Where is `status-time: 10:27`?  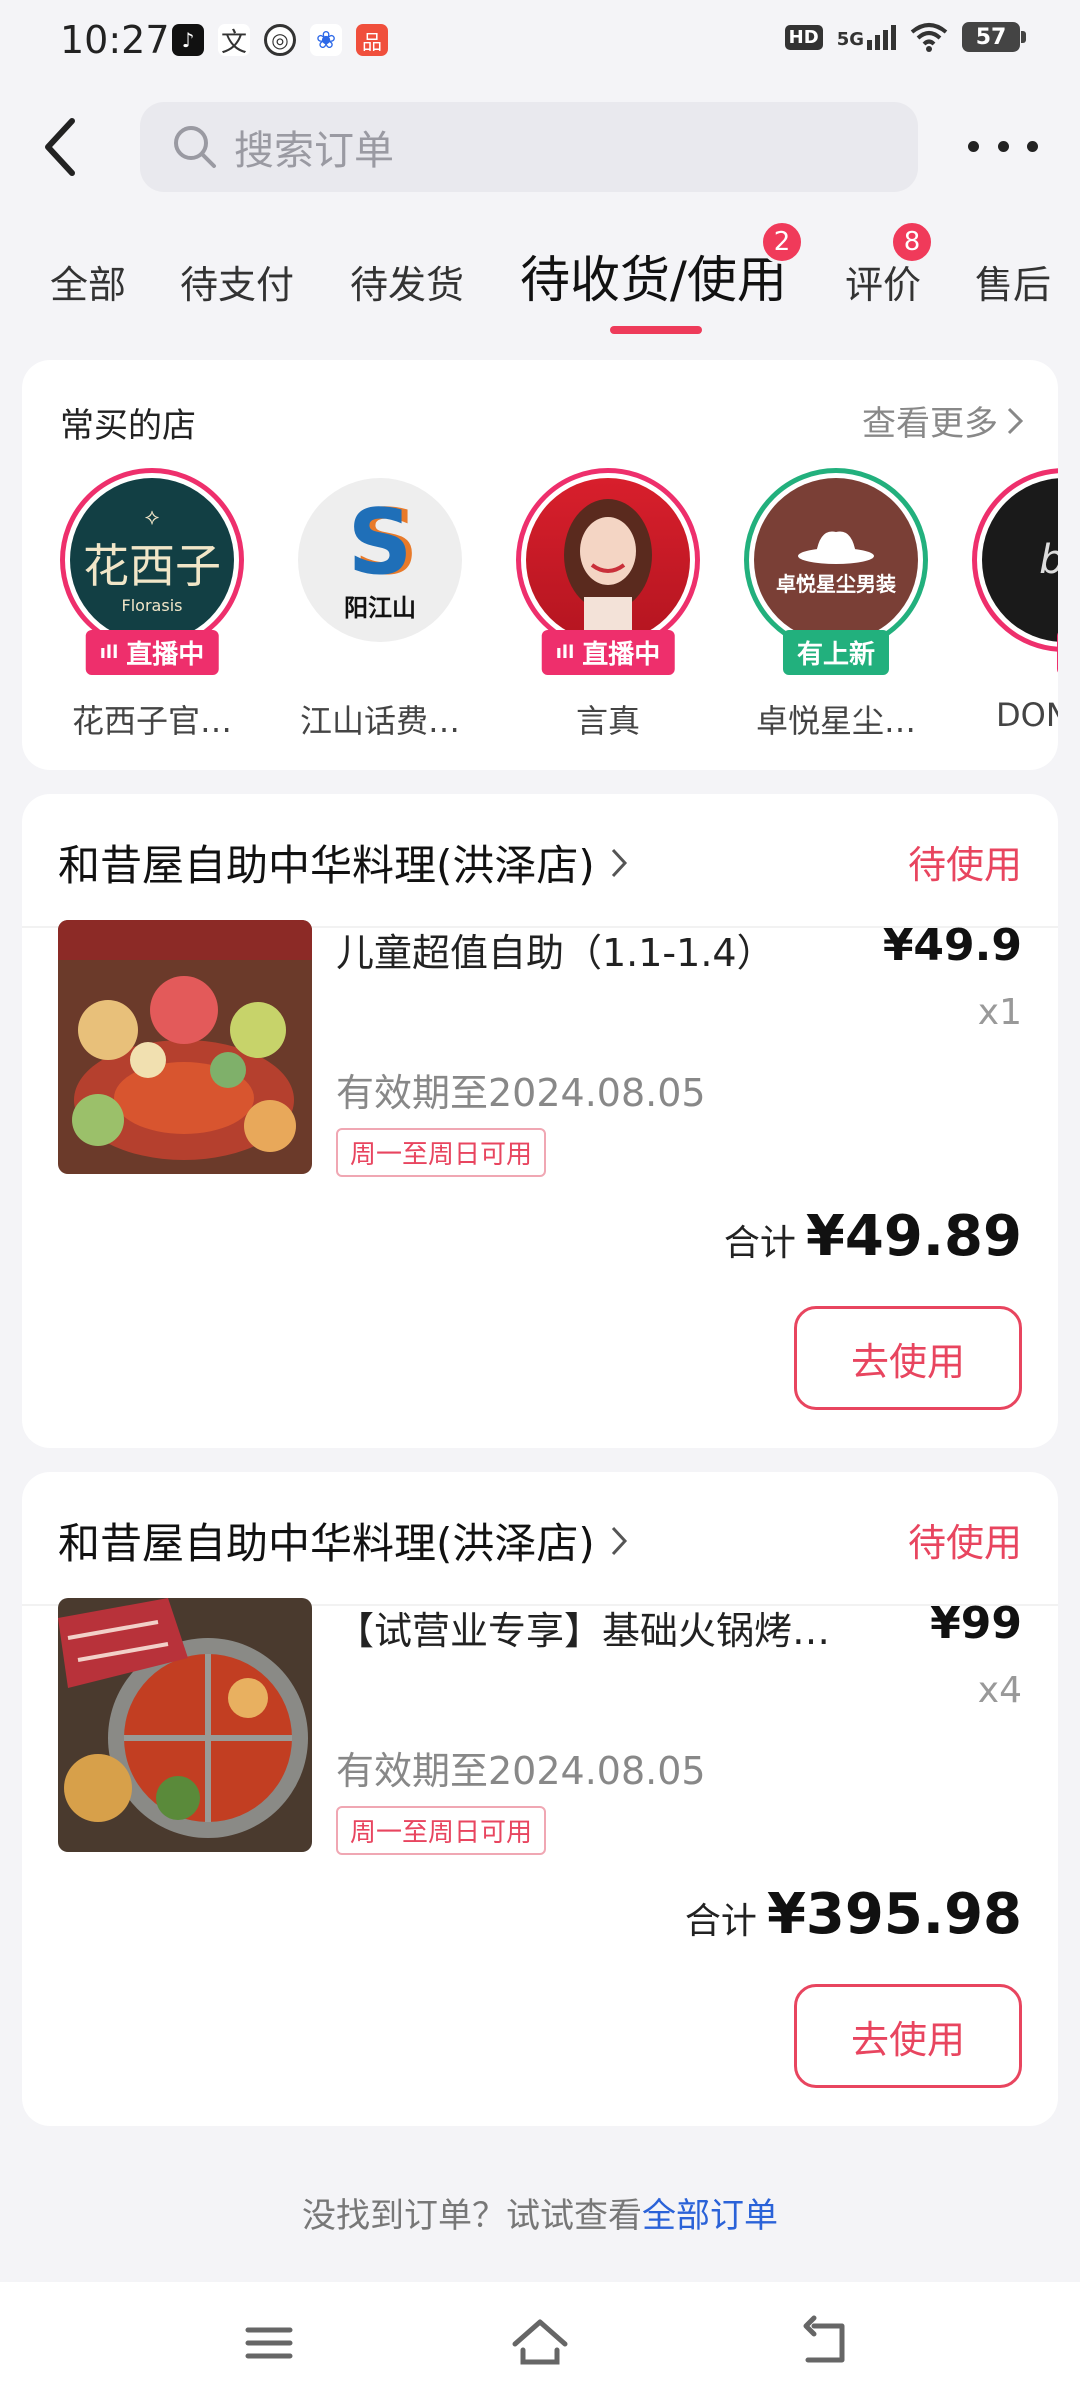 status-time: 10:27 is located at coordinates (115, 40).